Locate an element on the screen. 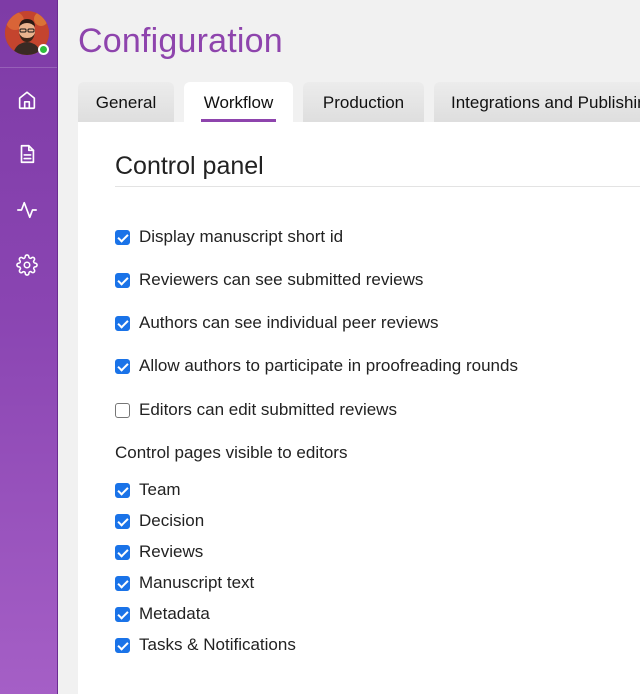  tab-label: Workflow is located at coordinates (238, 102).